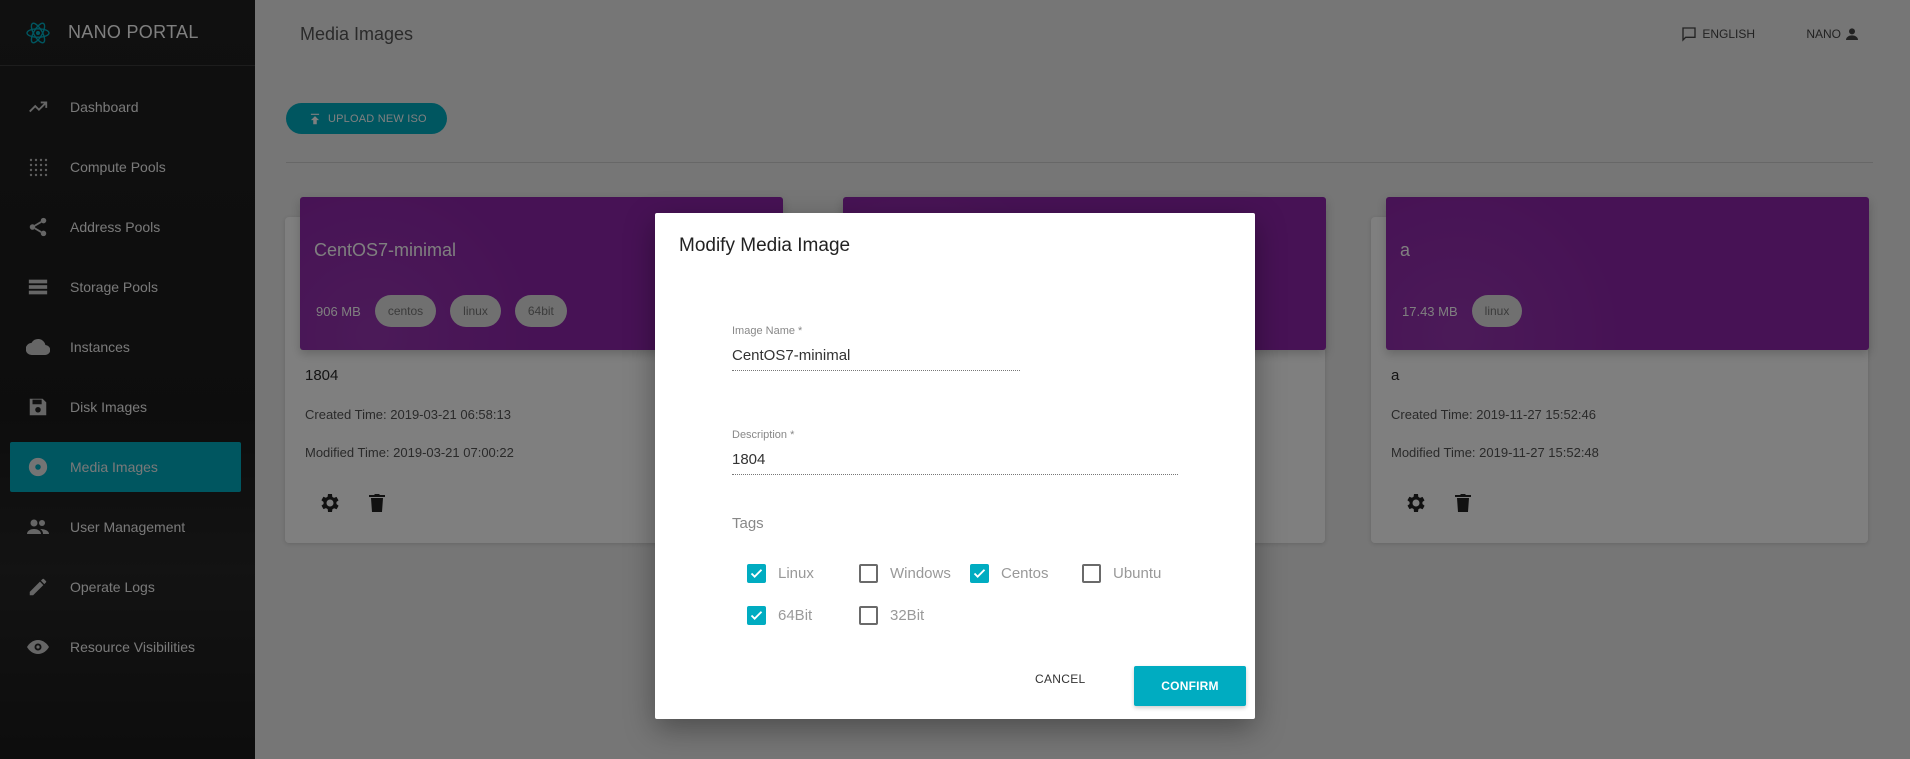  What do you see at coordinates (763, 435) in the screenshot?
I see `description-label: Description *` at bounding box center [763, 435].